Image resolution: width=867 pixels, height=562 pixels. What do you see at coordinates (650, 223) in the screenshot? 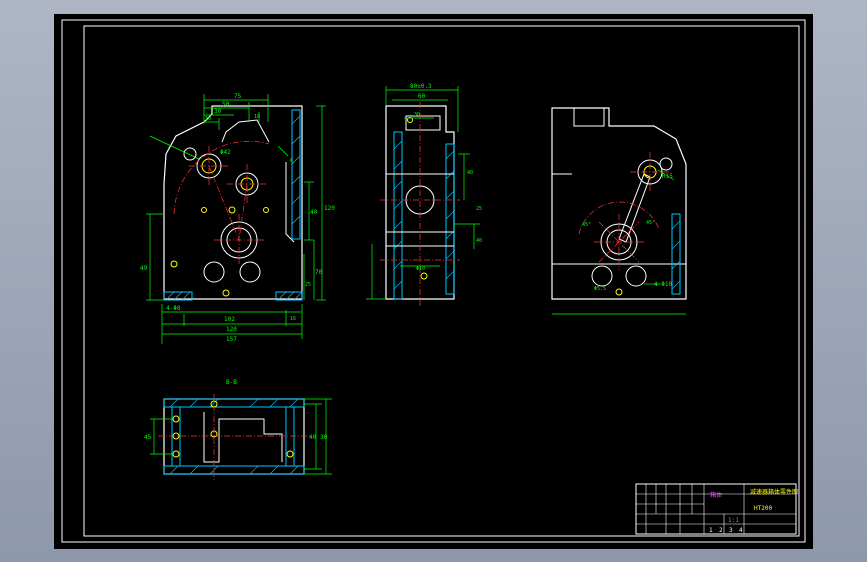
I see `right-label-angle-2: 45°` at bounding box center [650, 223].